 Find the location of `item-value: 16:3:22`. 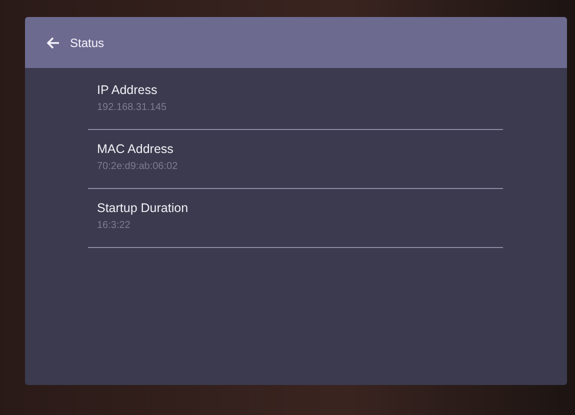

item-value: 16:3:22 is located at coordinates (114, 226).